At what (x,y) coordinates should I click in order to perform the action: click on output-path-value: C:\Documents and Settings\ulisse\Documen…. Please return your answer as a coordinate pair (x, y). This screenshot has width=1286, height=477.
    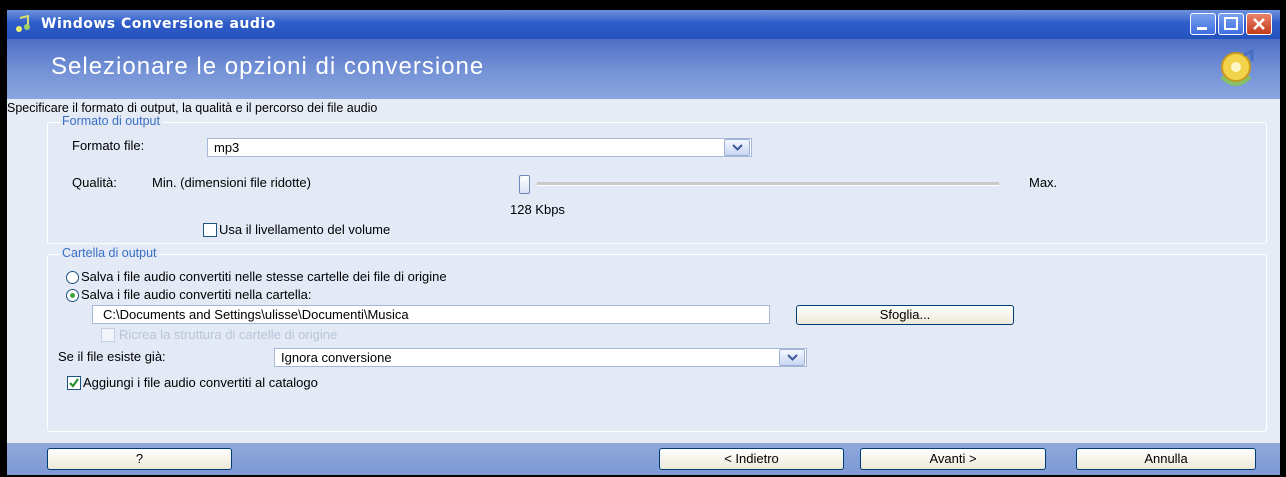
    Looking at the image, I should click on (256, 314).